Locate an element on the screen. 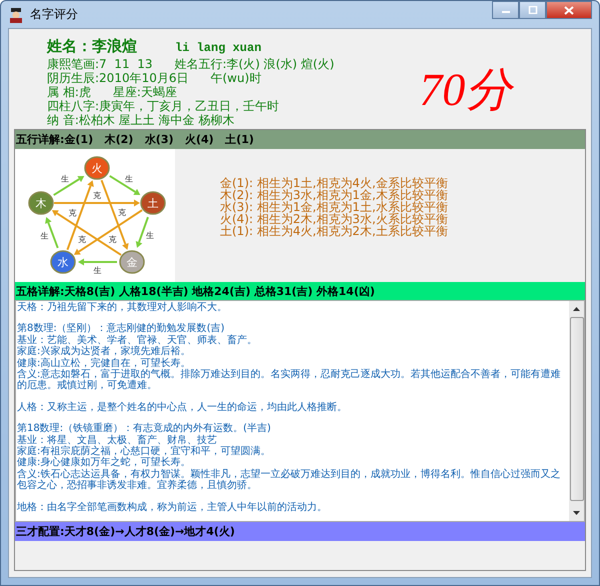 The image size is (600, 586). info-text: 午(wu)时 is located at coordinates (236, 78).